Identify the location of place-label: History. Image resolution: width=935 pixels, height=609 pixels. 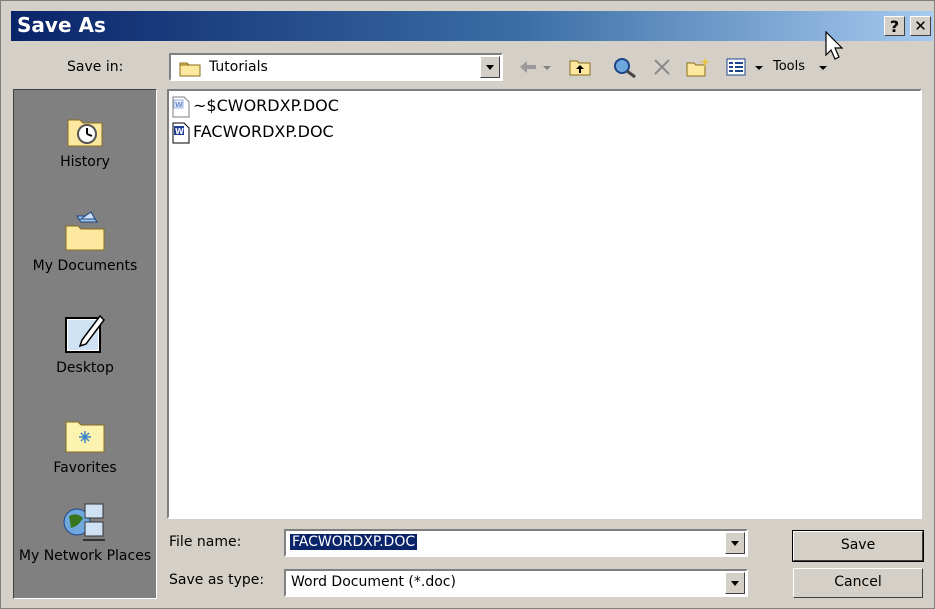
(85, 162).